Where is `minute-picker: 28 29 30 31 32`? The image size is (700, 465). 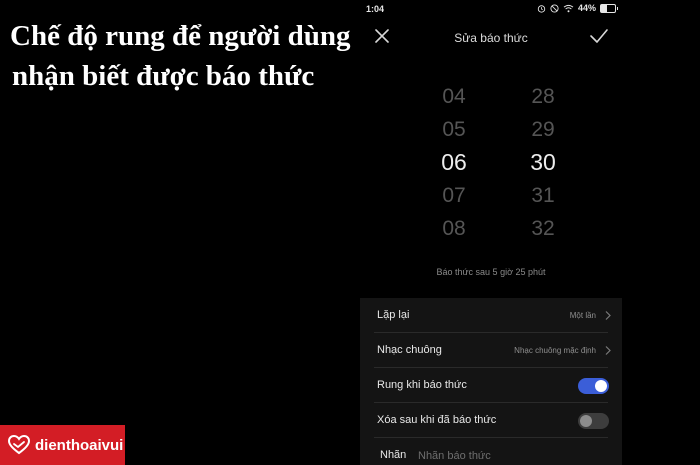
minute-picker: 28 29 30 31 32 is located at coordinates (543, 162).